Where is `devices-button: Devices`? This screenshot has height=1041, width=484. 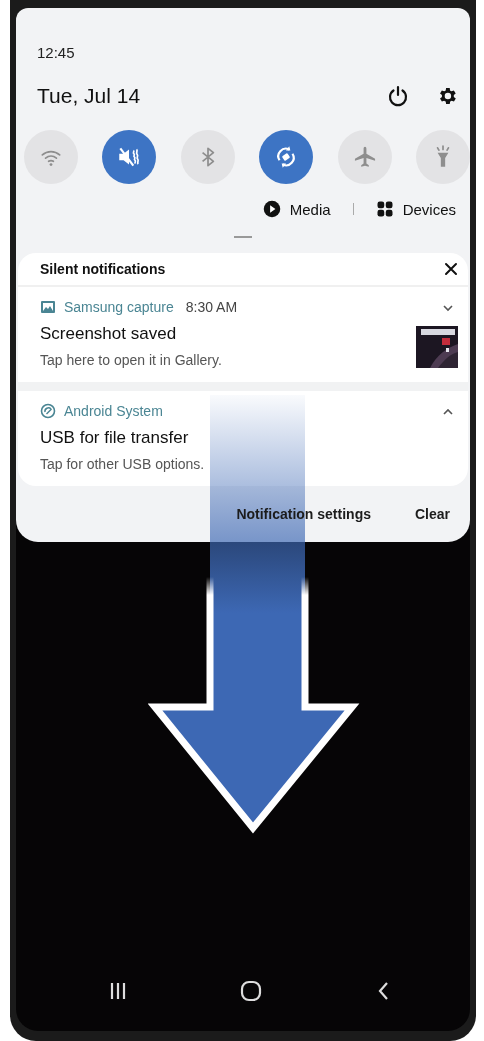
devices-button: Devices is located at coordinates (415, 209).